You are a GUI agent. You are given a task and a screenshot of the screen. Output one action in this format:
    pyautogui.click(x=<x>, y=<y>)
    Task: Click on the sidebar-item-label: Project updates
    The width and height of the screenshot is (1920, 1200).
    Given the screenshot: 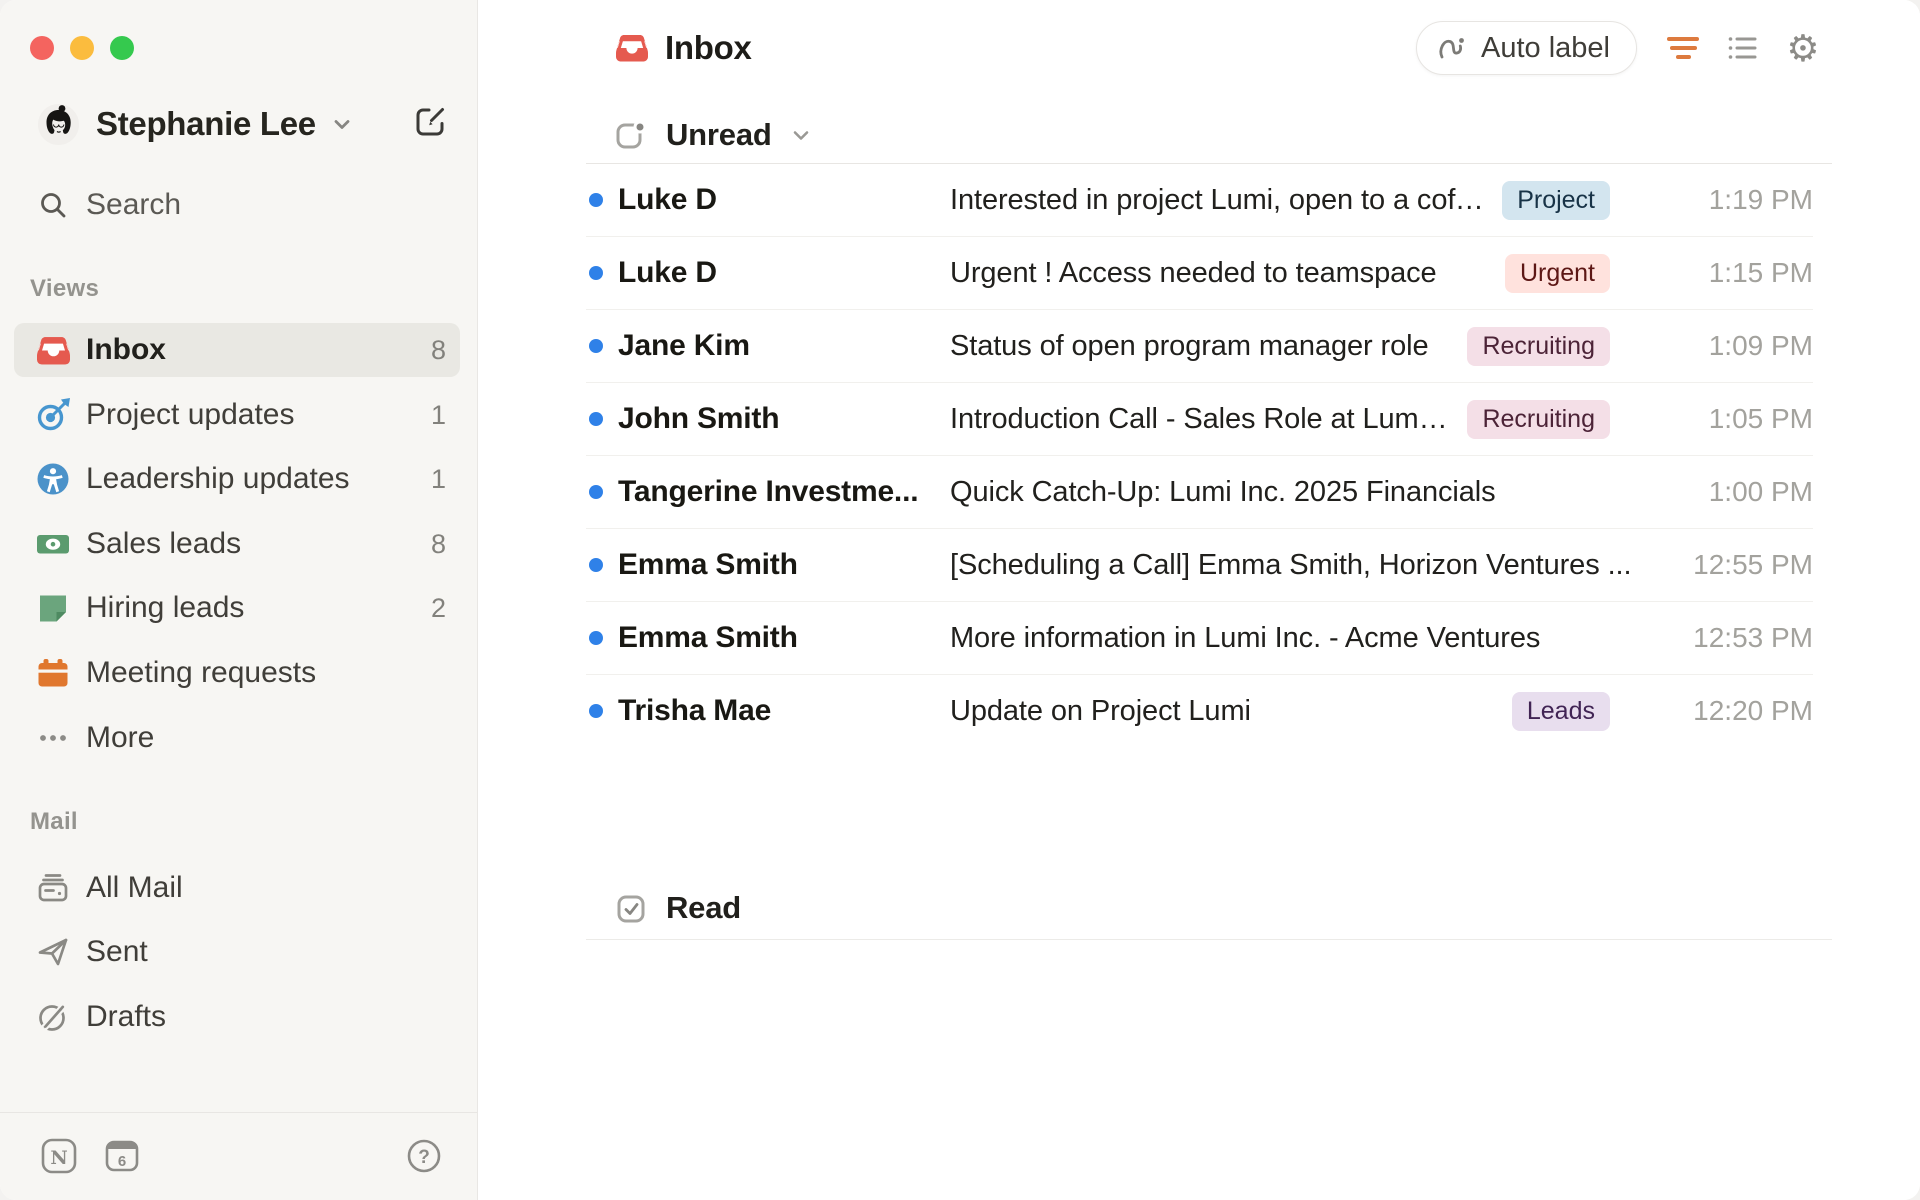 What is the action you would take?
    pyautogui.click(x=190, y=414)
    